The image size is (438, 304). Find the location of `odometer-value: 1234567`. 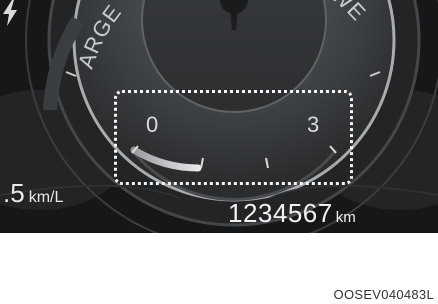

odometer-value: 1234567 is located at coordinates (280, 213).